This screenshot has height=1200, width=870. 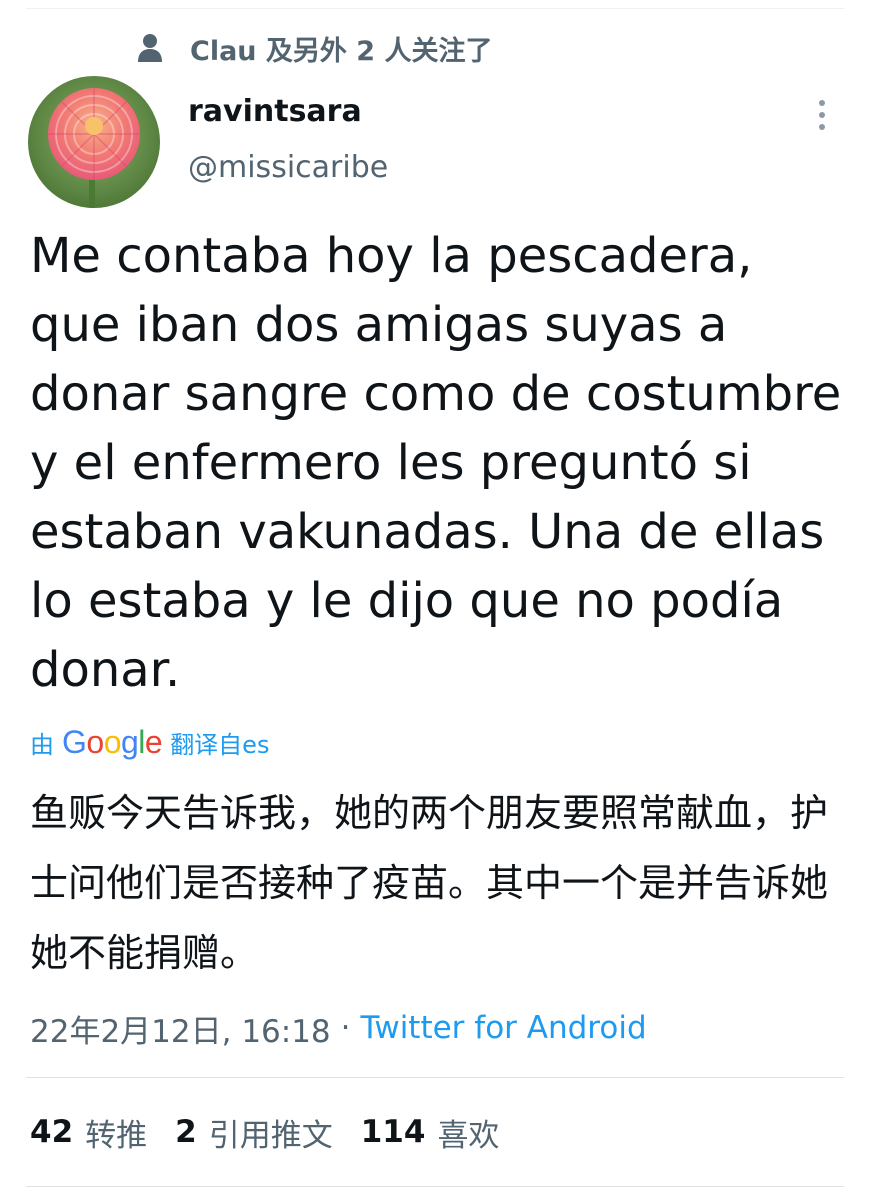 I want to click on quotes-label: 引用推文, so click(x=270, y=1135).